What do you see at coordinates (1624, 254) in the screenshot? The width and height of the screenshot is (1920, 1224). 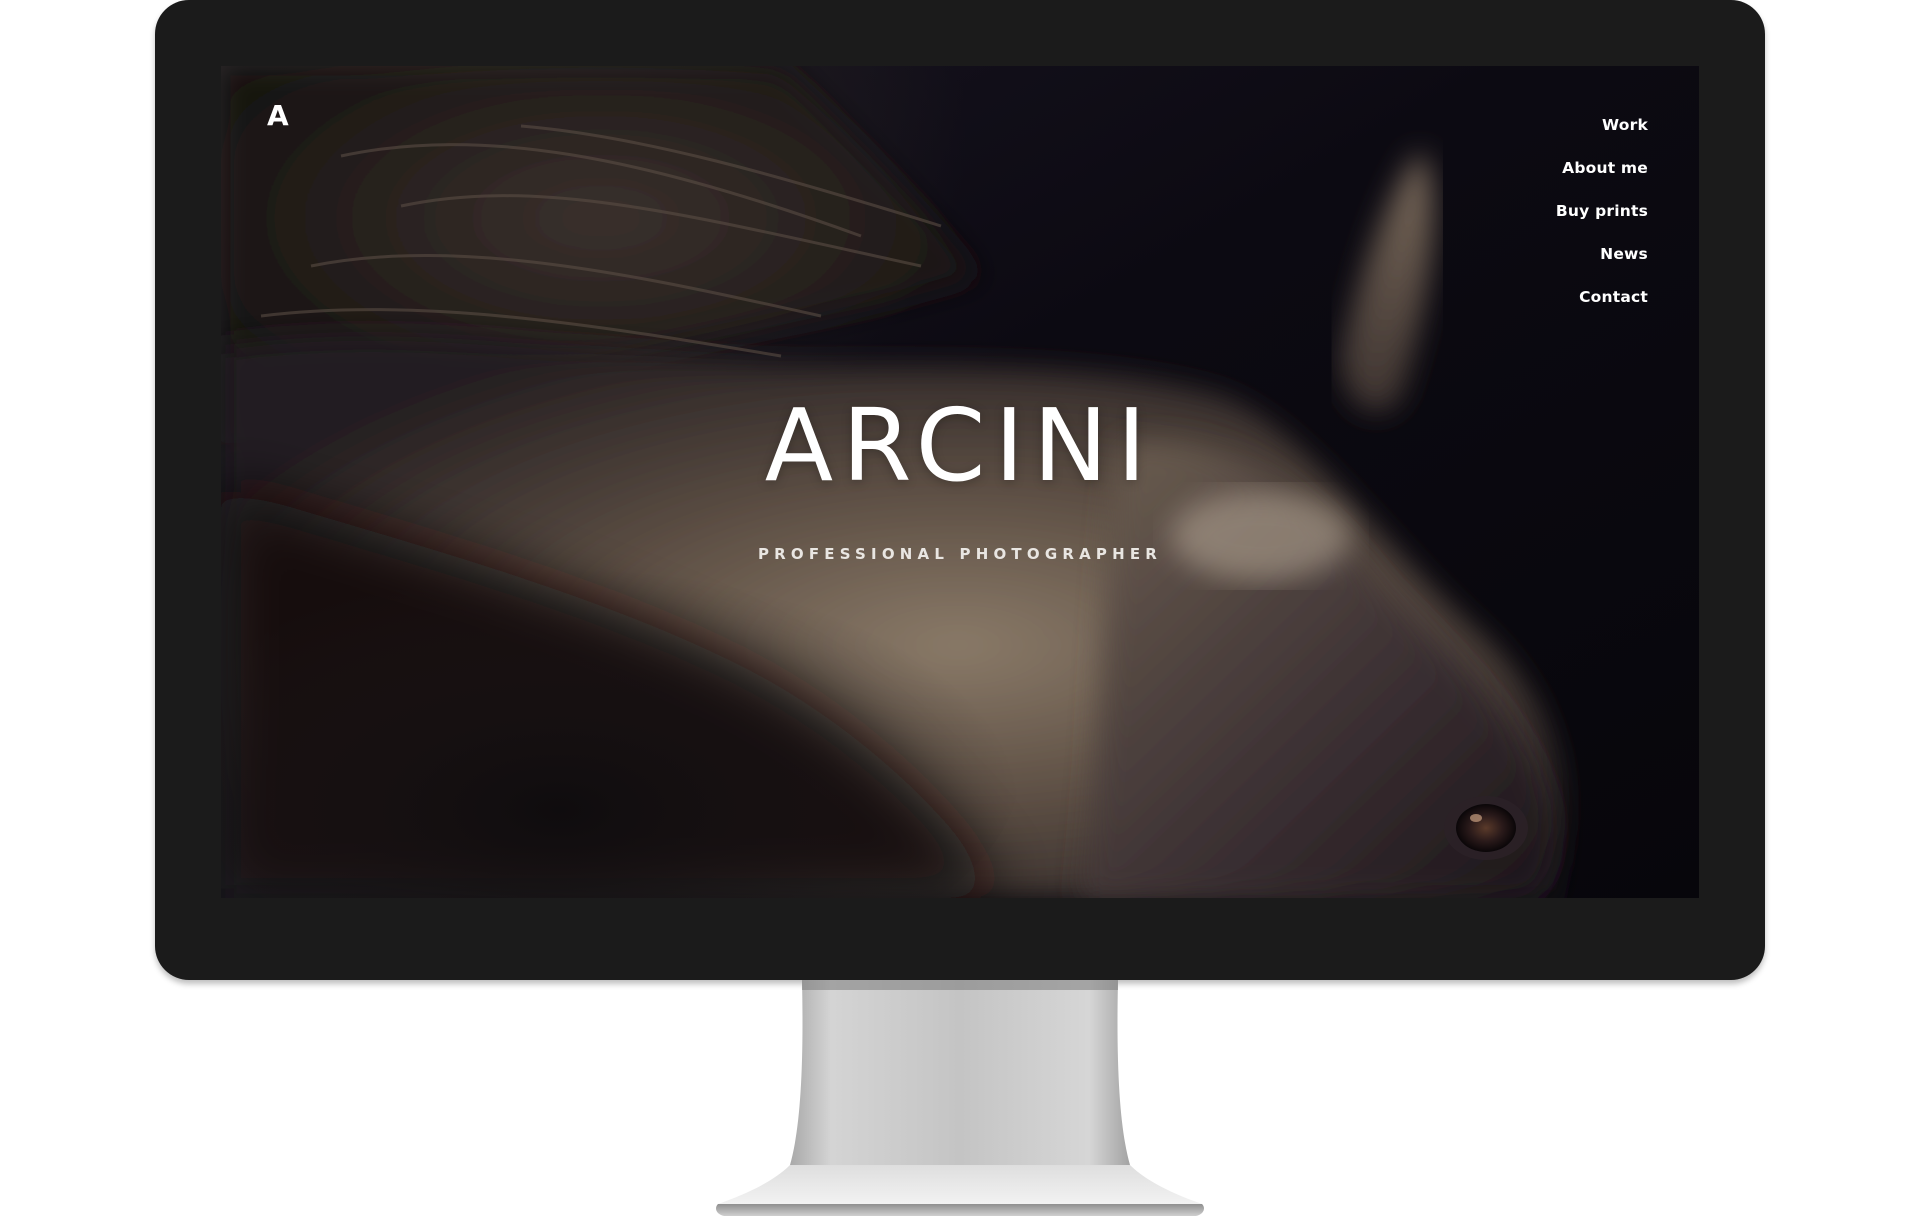 I see `nav-link-news: News` at bounding box center [1624, 254].